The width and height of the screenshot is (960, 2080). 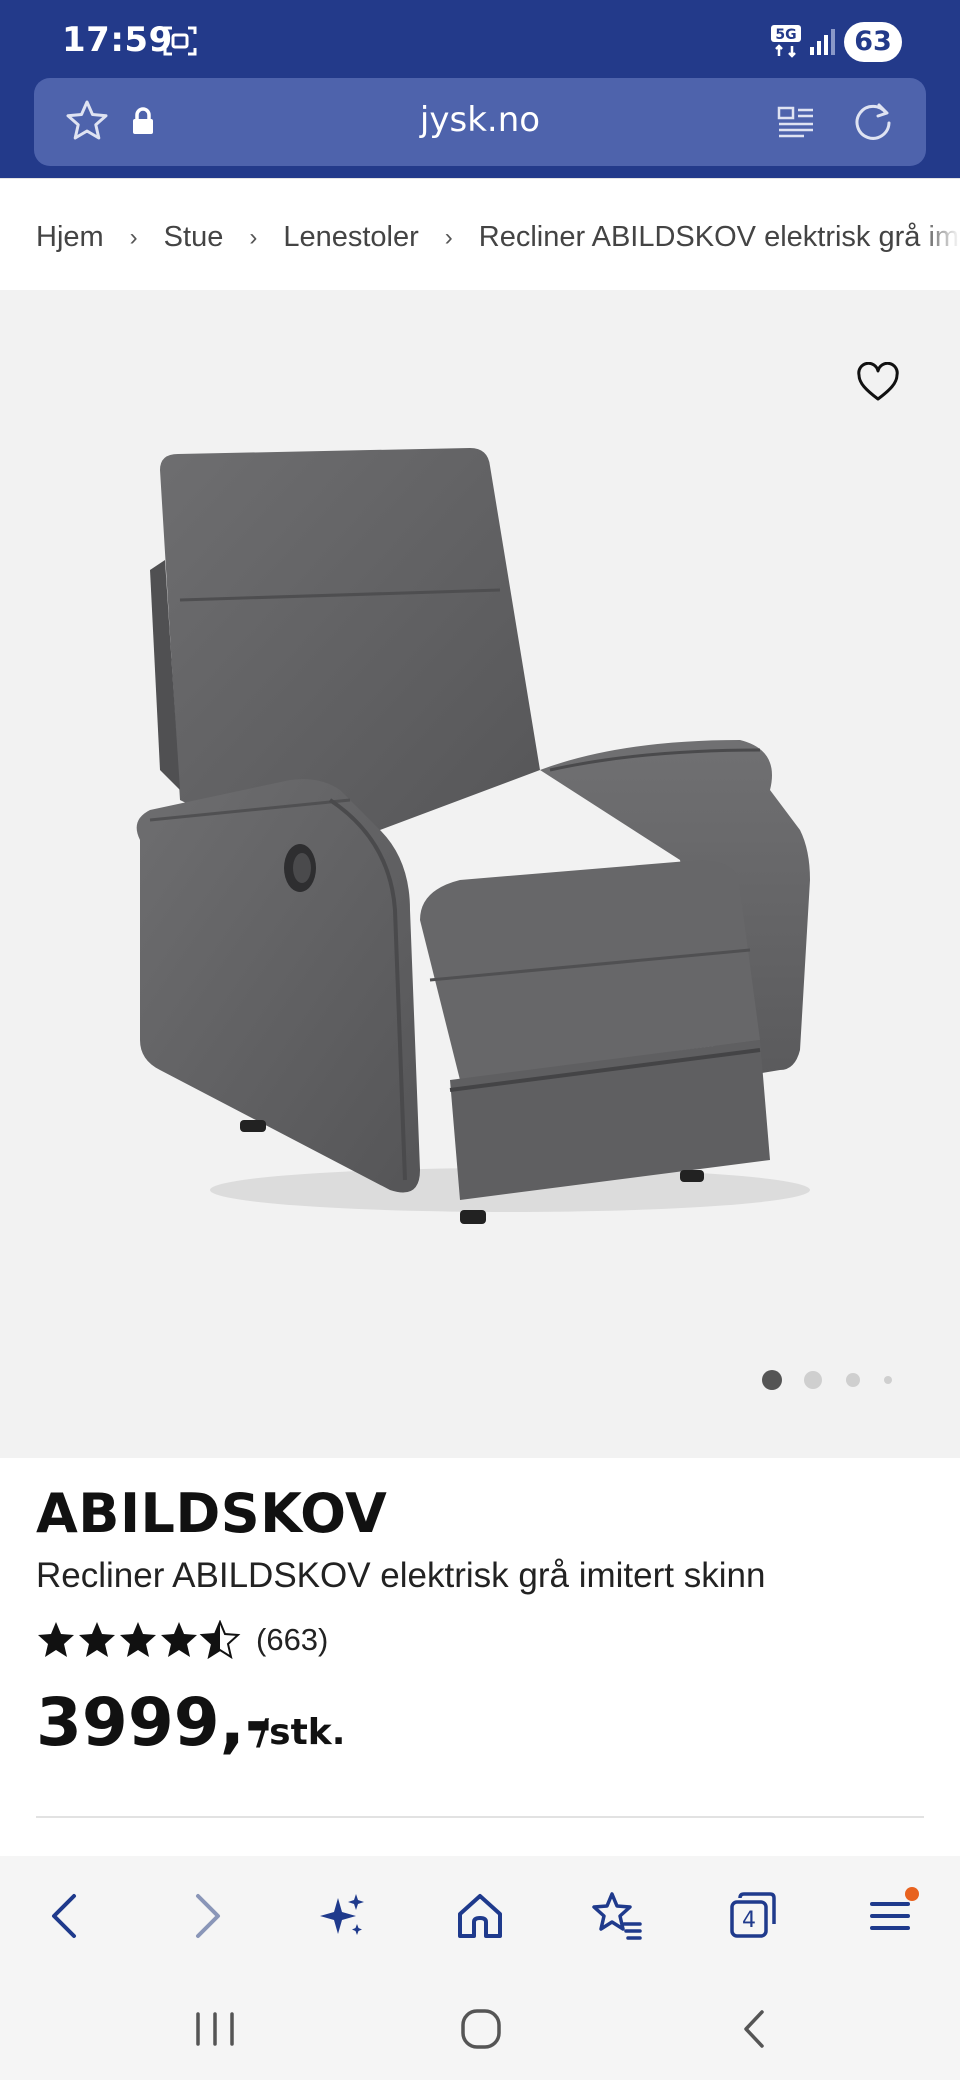 What do you see at coordinates (892, 1916) in the screenshot?
I see `menu-icon` at bounding box center [892, 1916].